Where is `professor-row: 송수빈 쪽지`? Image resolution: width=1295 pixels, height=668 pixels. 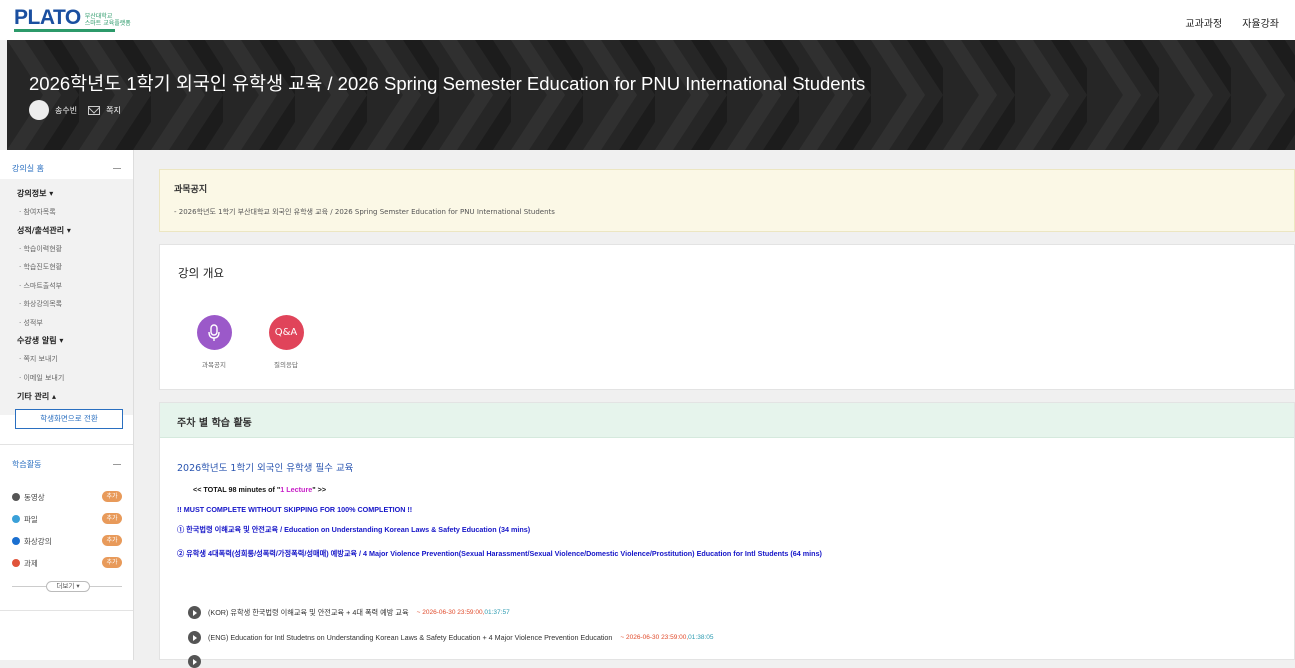
professor-row: 송수빈 쪽지 is located at coordinates (75, 110).